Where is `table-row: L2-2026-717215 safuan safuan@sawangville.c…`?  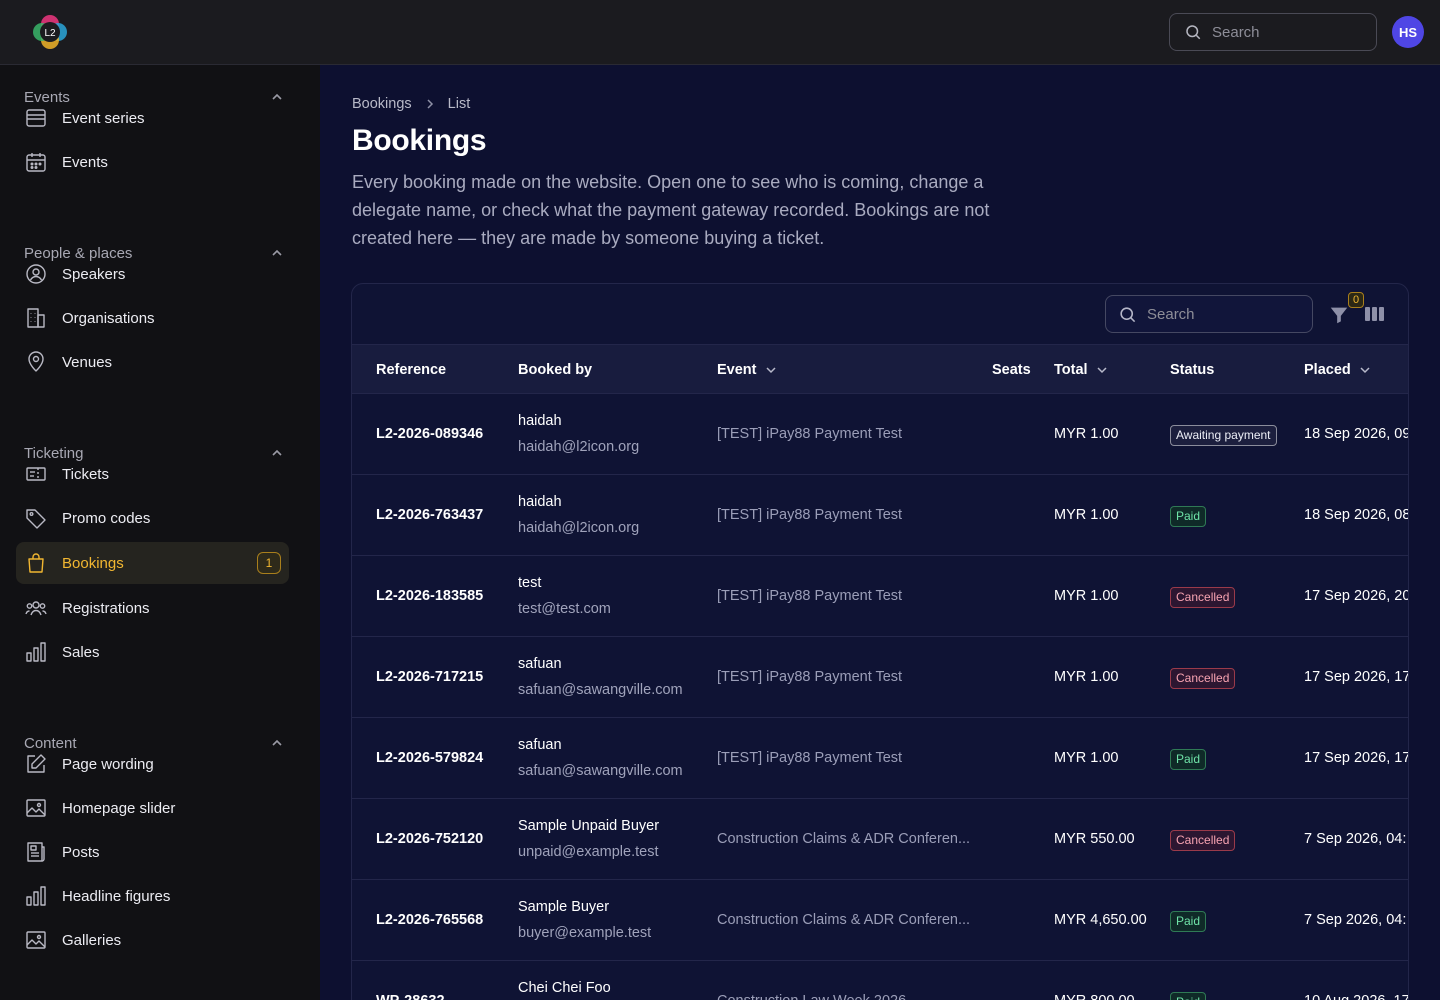
table-row: L2-2026-717215 safuan safuan@sawangville.c… is located at coordinates (880, 677).